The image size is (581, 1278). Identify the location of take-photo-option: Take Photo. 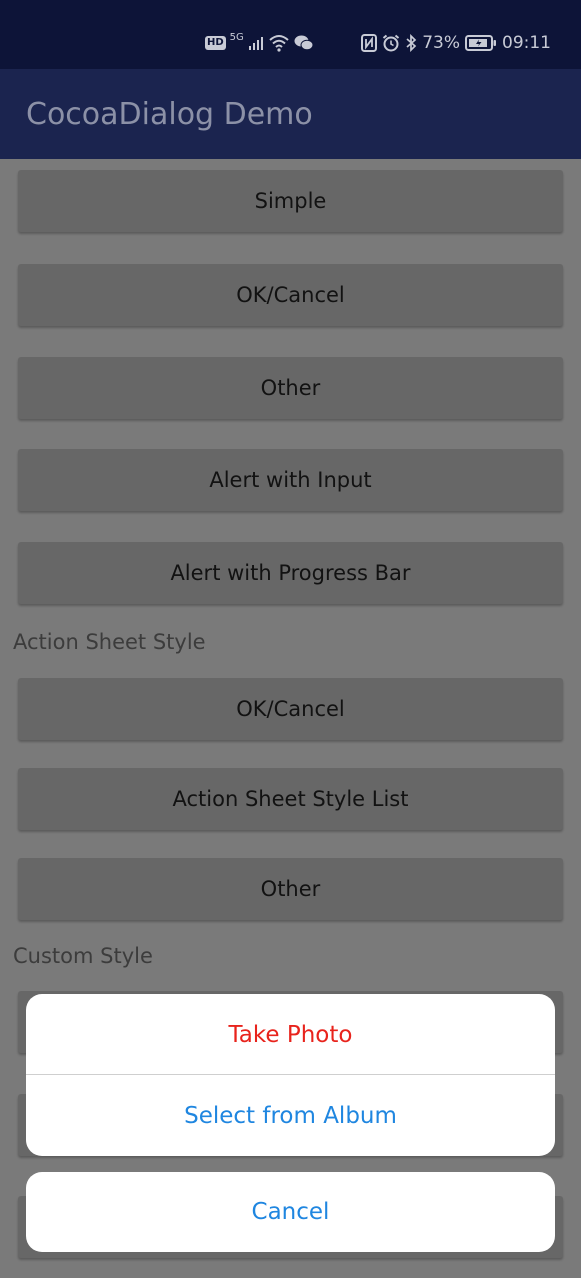
(290, 1034).